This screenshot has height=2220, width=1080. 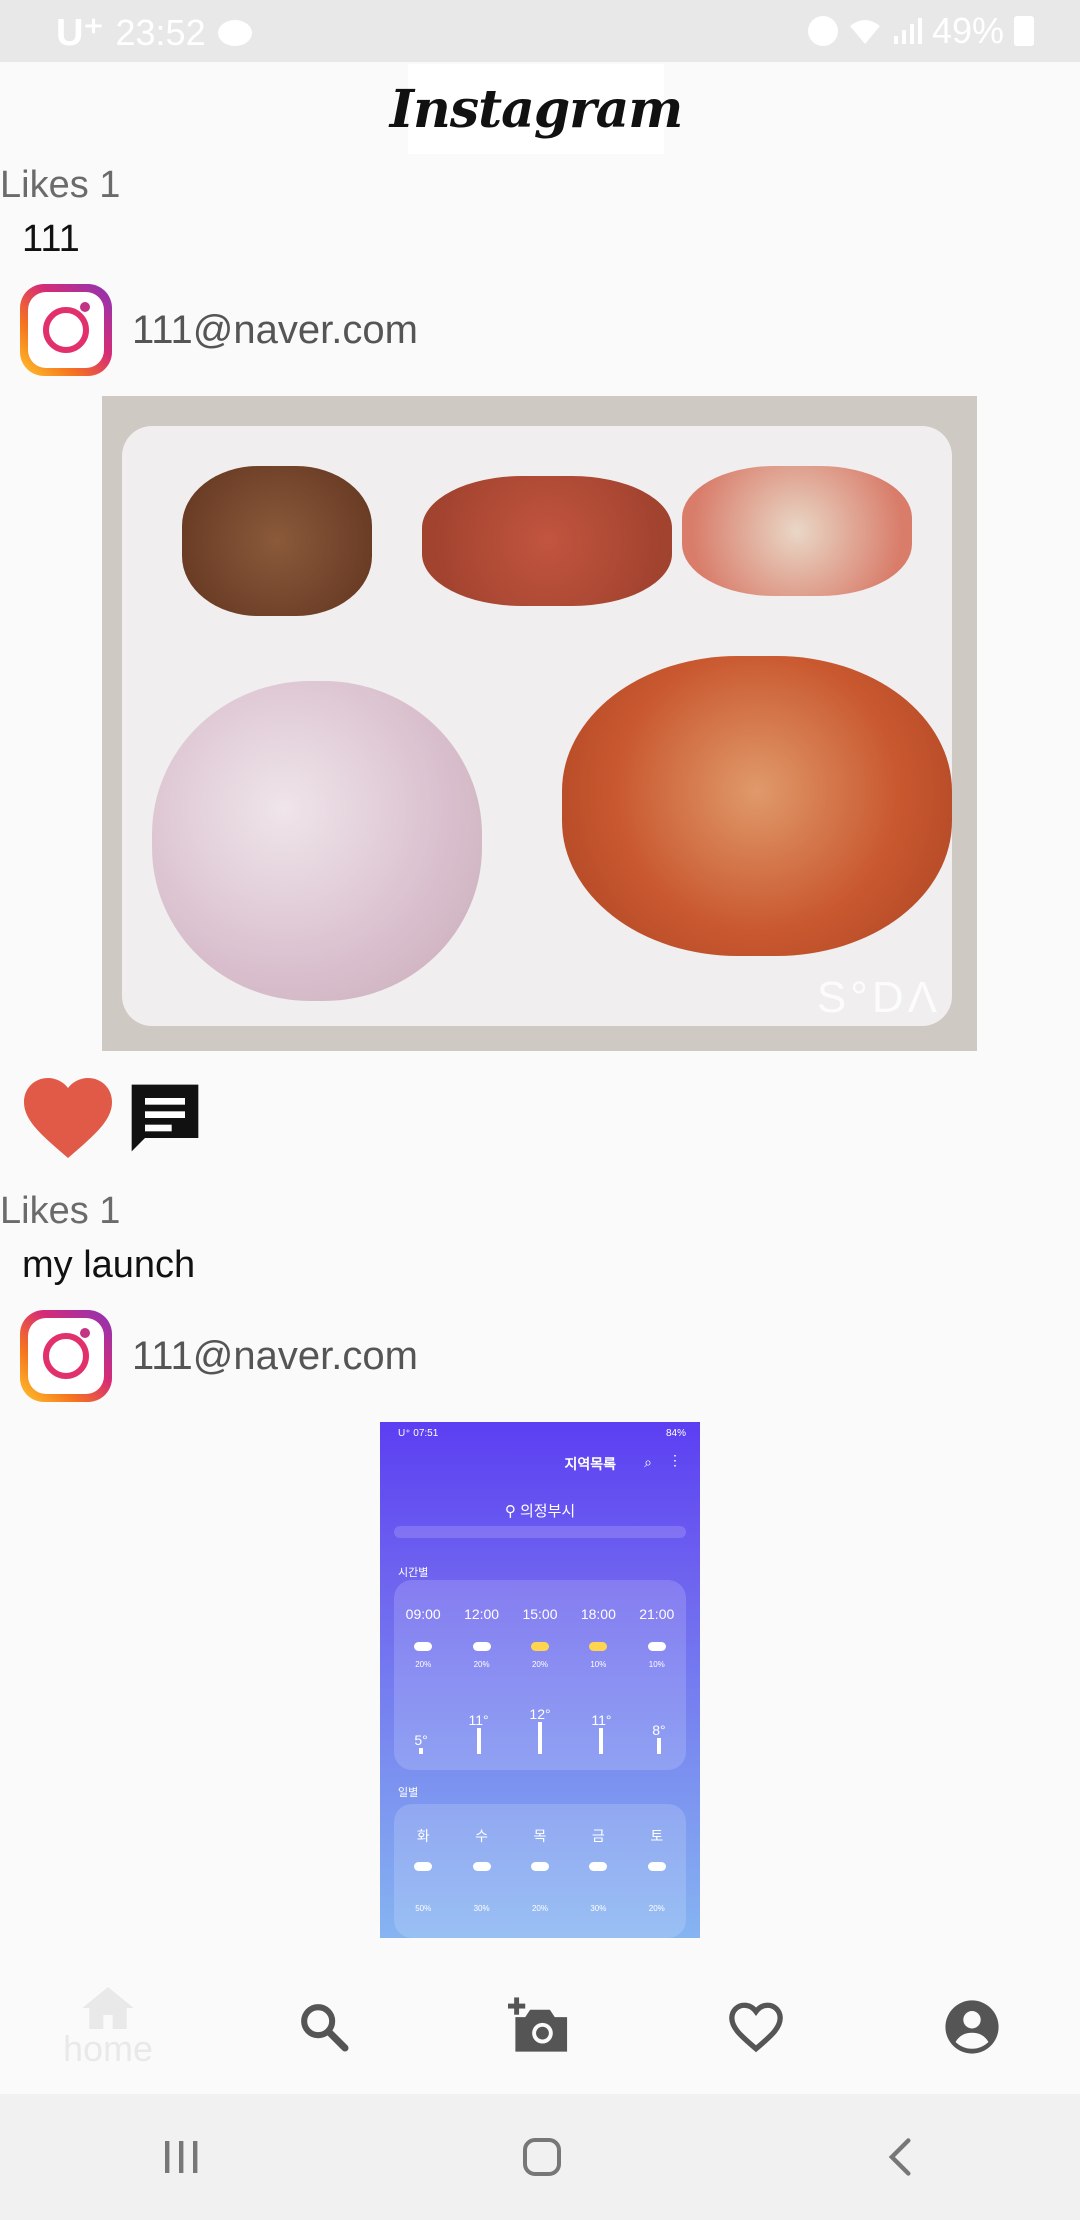 I want to click on back-icon, so click(x=901, y=2157).